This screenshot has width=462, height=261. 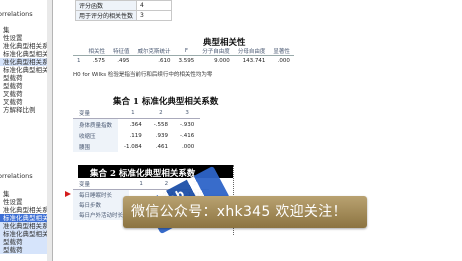 I want to click on row-label: 每日睡眠时长, so click(x=101, y=194).